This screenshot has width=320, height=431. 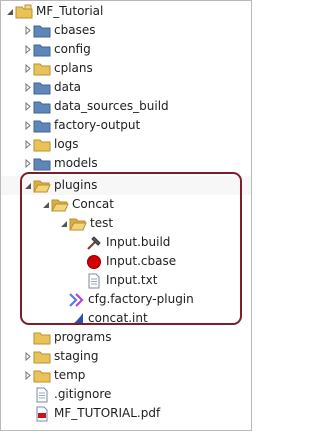 I want to click on tree-item-models: models, so click(x=126, y=163).